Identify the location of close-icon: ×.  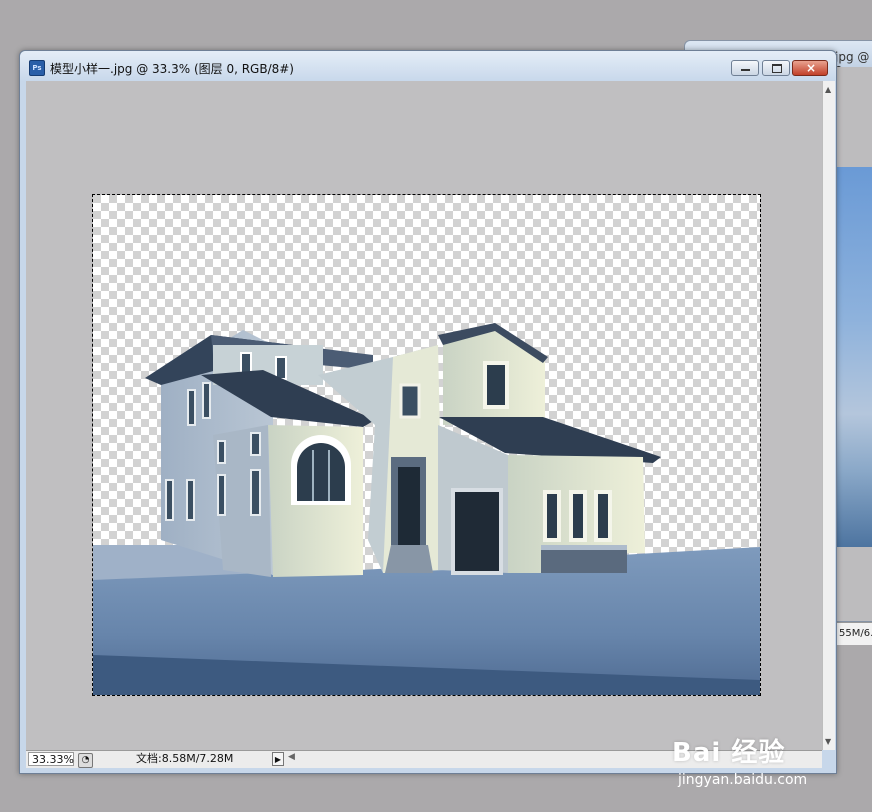
(811, 68).